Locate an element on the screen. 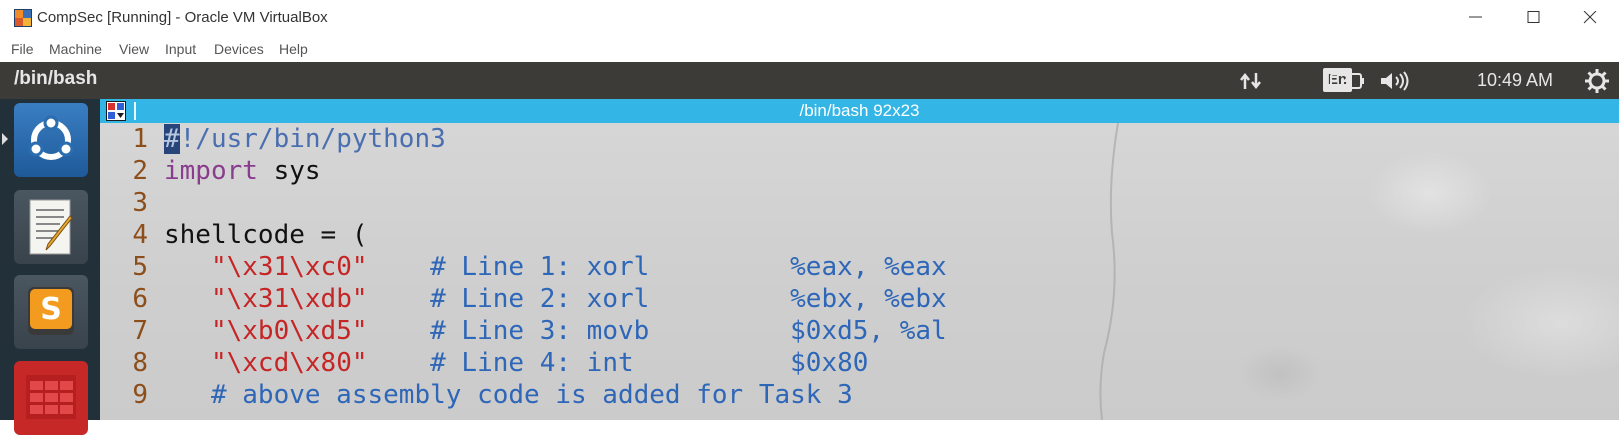 The image size is (1619, 435). code-token: import is located at coordinates (211, 171).